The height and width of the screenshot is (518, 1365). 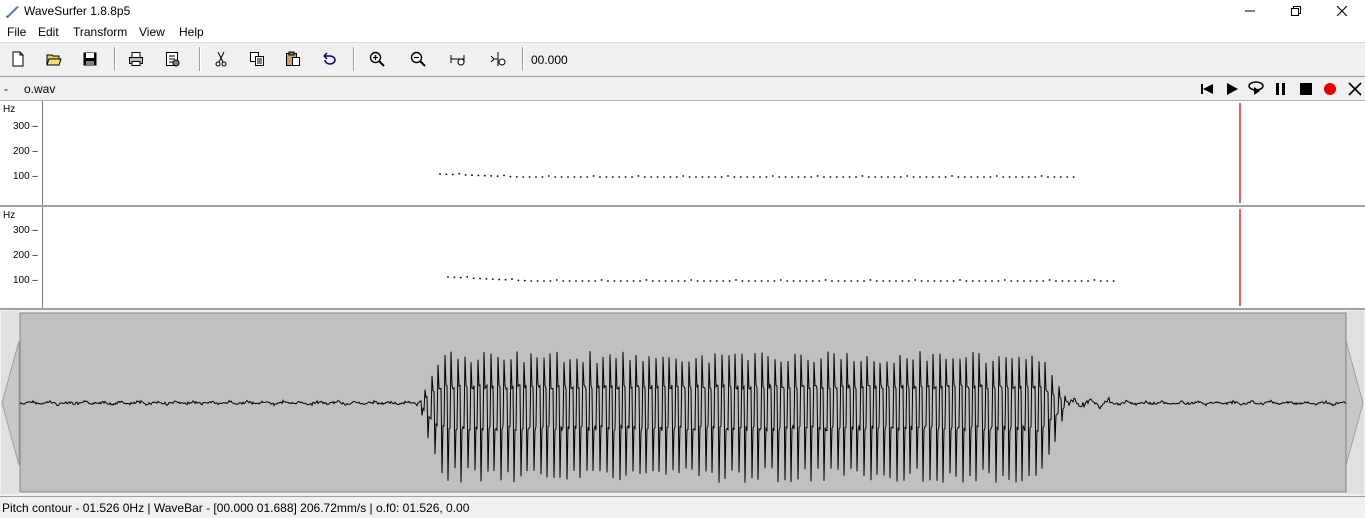 I want to click on zoom-fit-button, so click(x=458, y=59).